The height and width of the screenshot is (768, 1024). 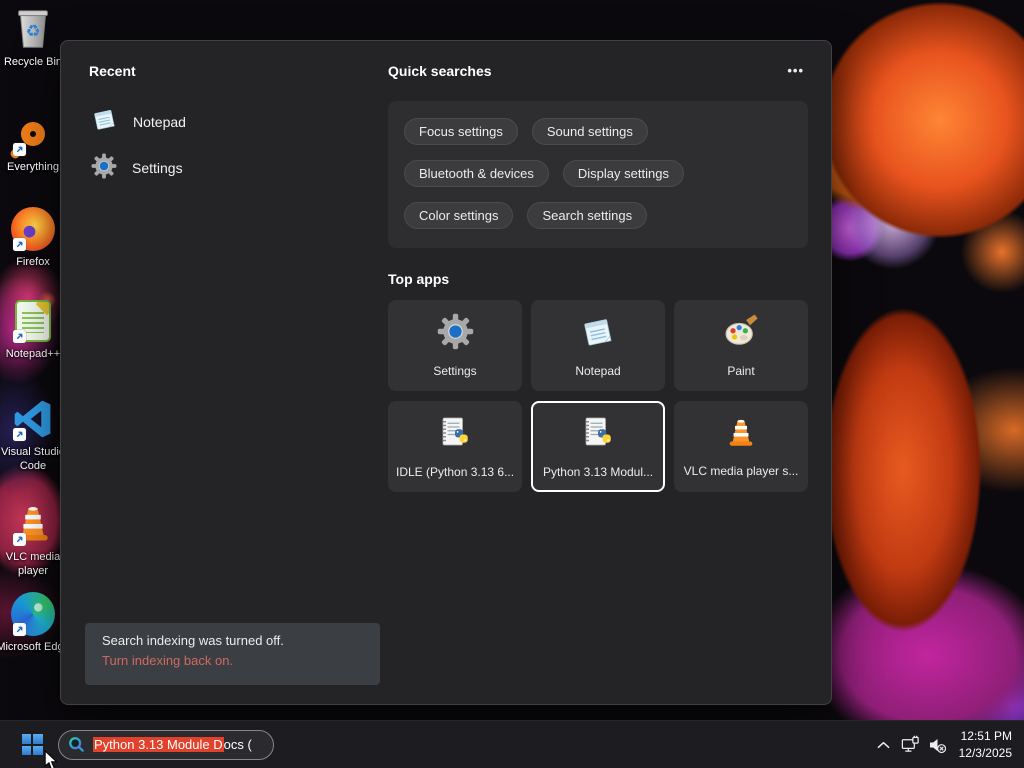 I want to click on paint-palette-icon, so click(x=741, y=334).